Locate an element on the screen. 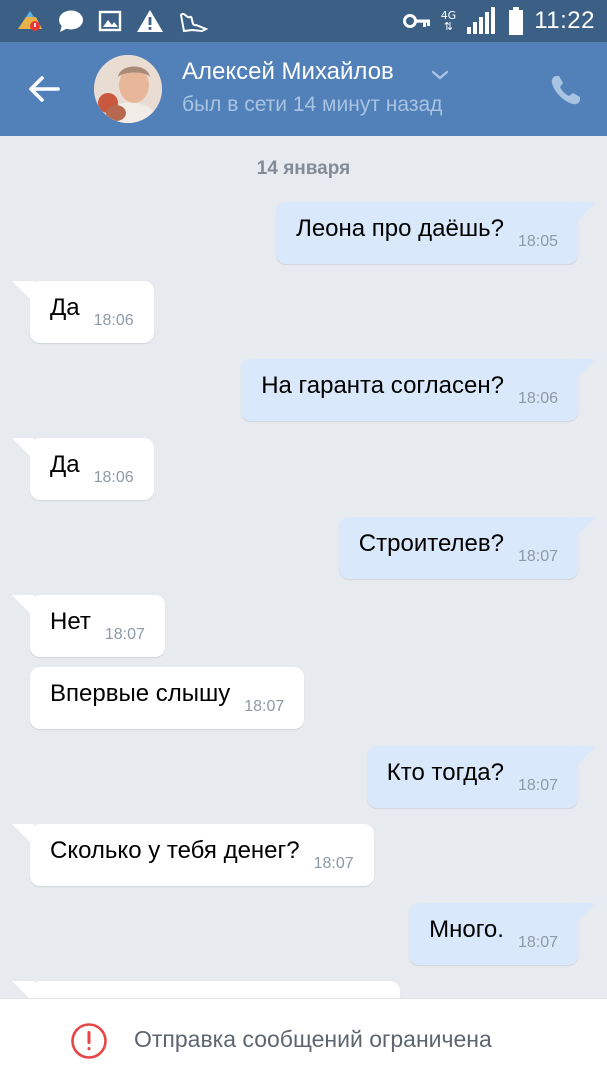  message-text: Кто тогда? is located at coordinates (445, 772).